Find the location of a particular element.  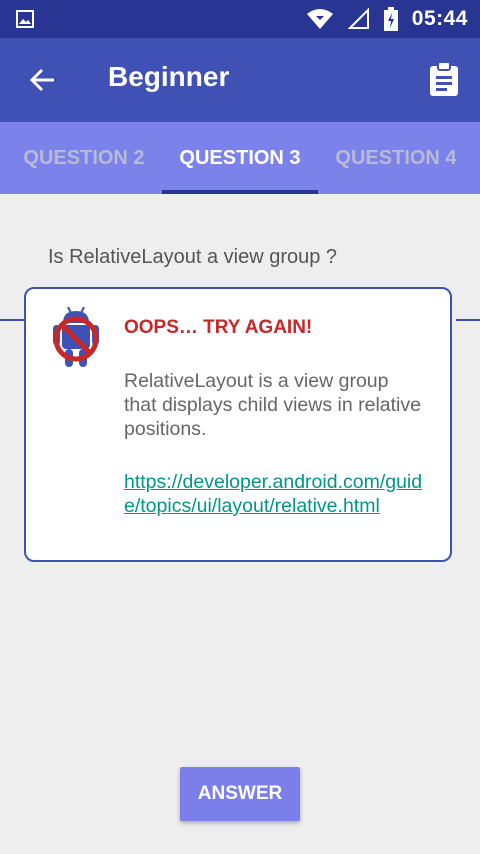

page-title: Beginner is located at coordinates (169, 76).